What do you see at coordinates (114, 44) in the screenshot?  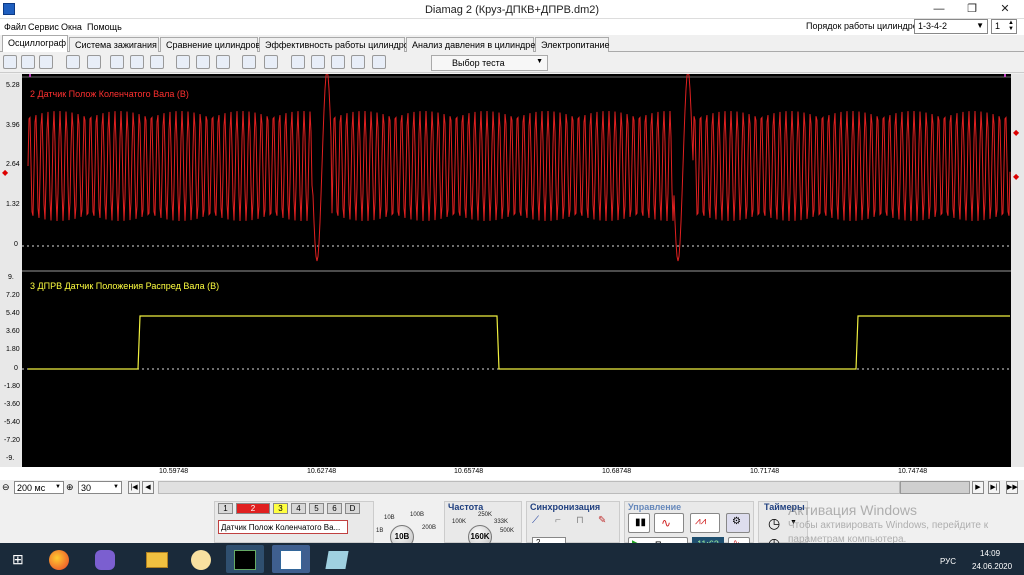 I see `tab-ignition: Система зажигания` at bounding box center [114, 44].